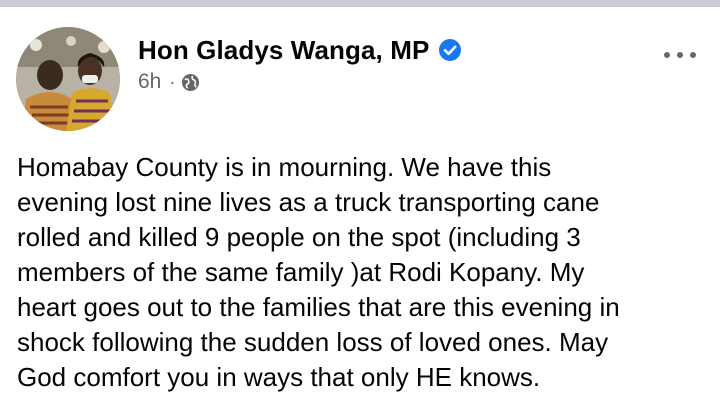 This screenshot has height=402, width=720. I want to click on post-meta: 6h ·, so click(169, 82).